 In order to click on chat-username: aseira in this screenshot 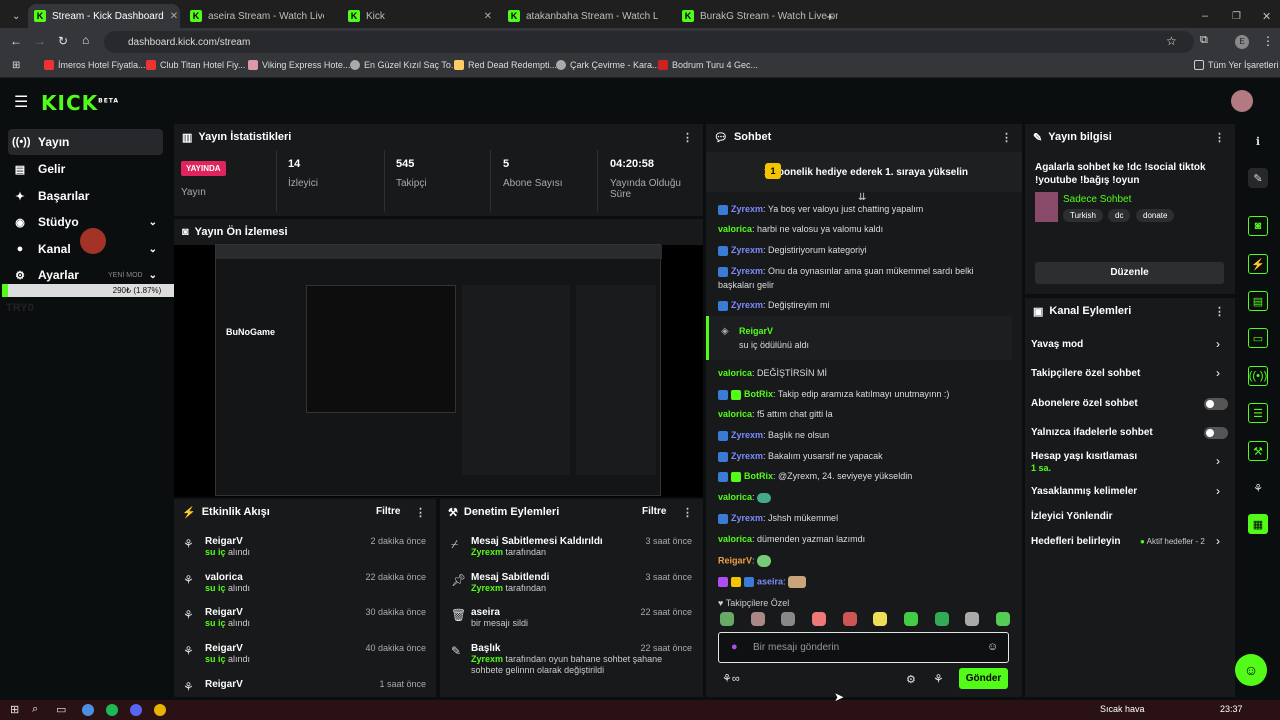, I will do `click(770, 581)`.